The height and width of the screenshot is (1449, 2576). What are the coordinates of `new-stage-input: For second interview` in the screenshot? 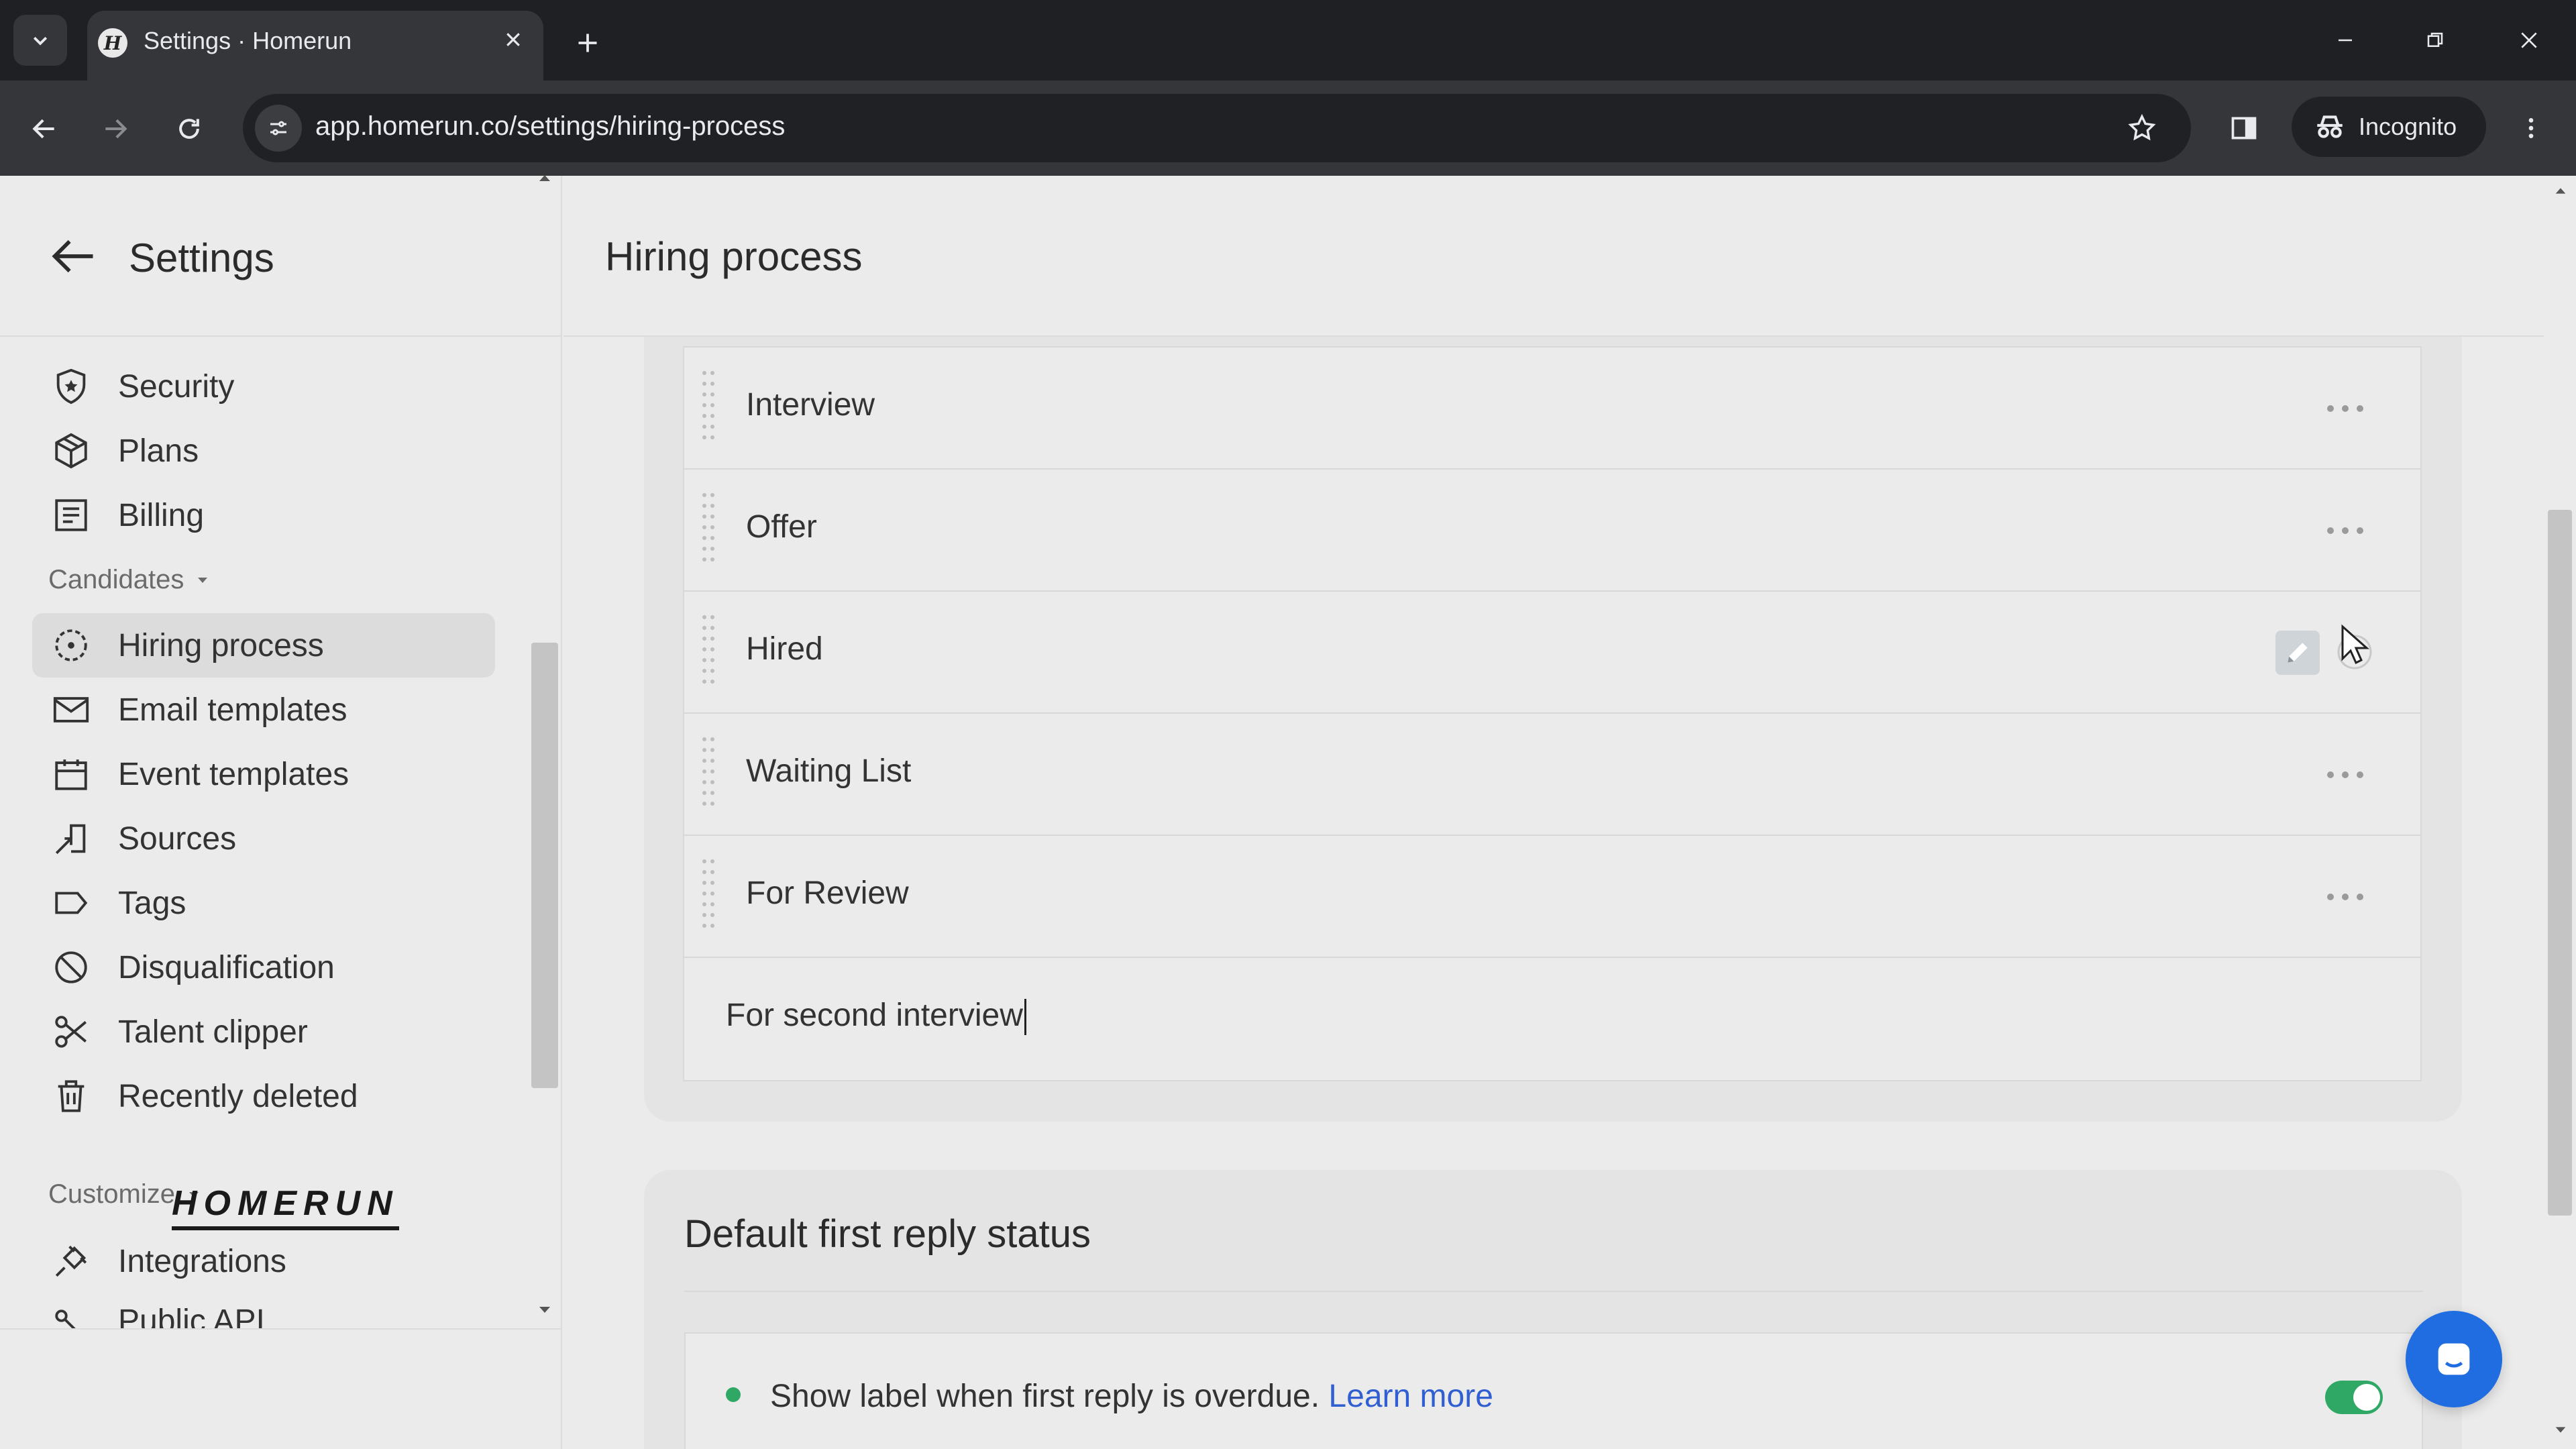 It's located at (876, 1016).